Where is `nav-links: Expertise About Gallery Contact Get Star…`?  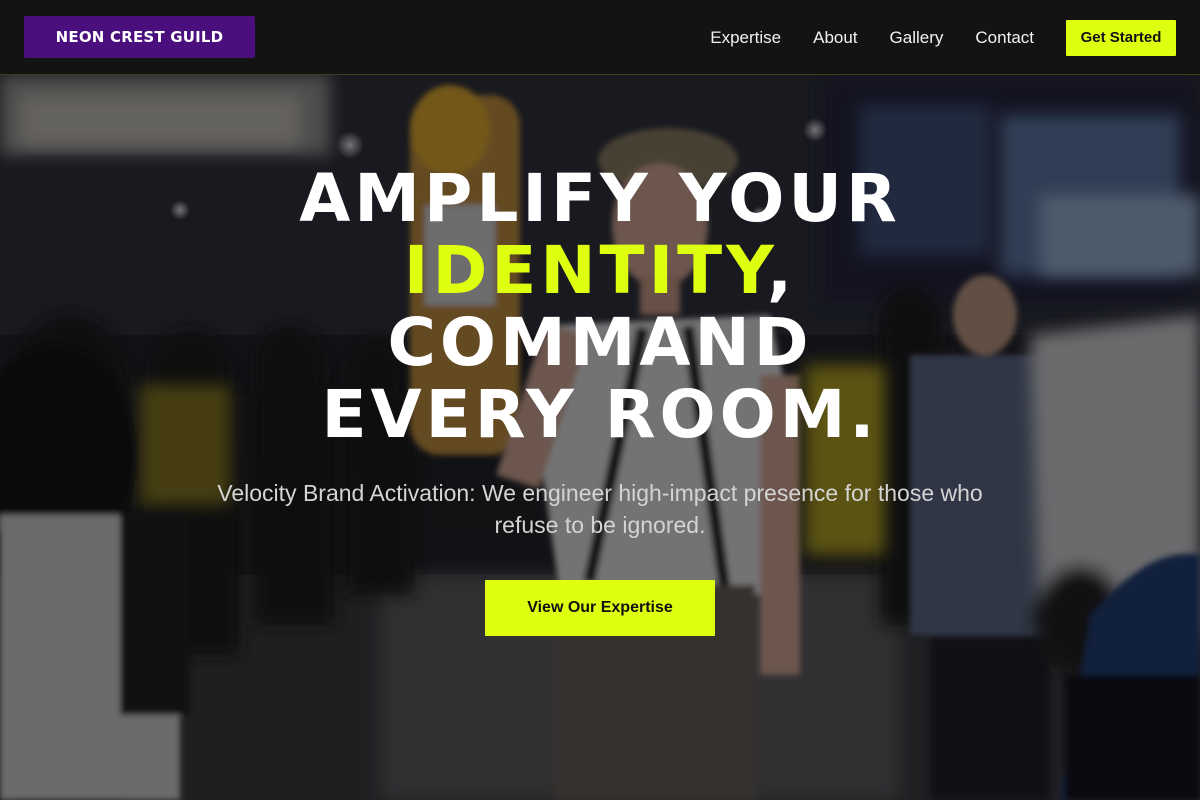
nav-links: Expertise About Gallery Contact Get Star… is located at coordinates (943, 37).